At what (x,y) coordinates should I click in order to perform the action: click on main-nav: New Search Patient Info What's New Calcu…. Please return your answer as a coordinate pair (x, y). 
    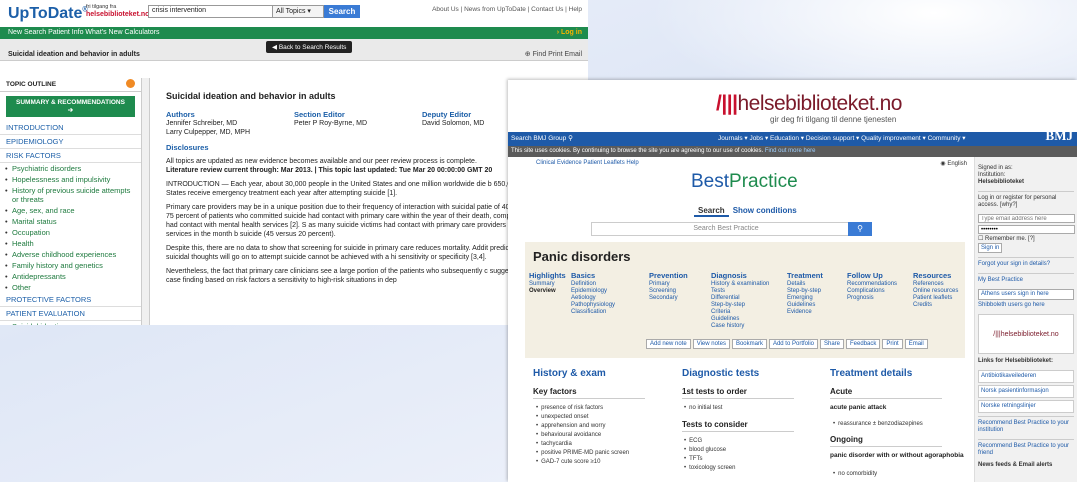
    Looking at the image, I should click on (294, 33).